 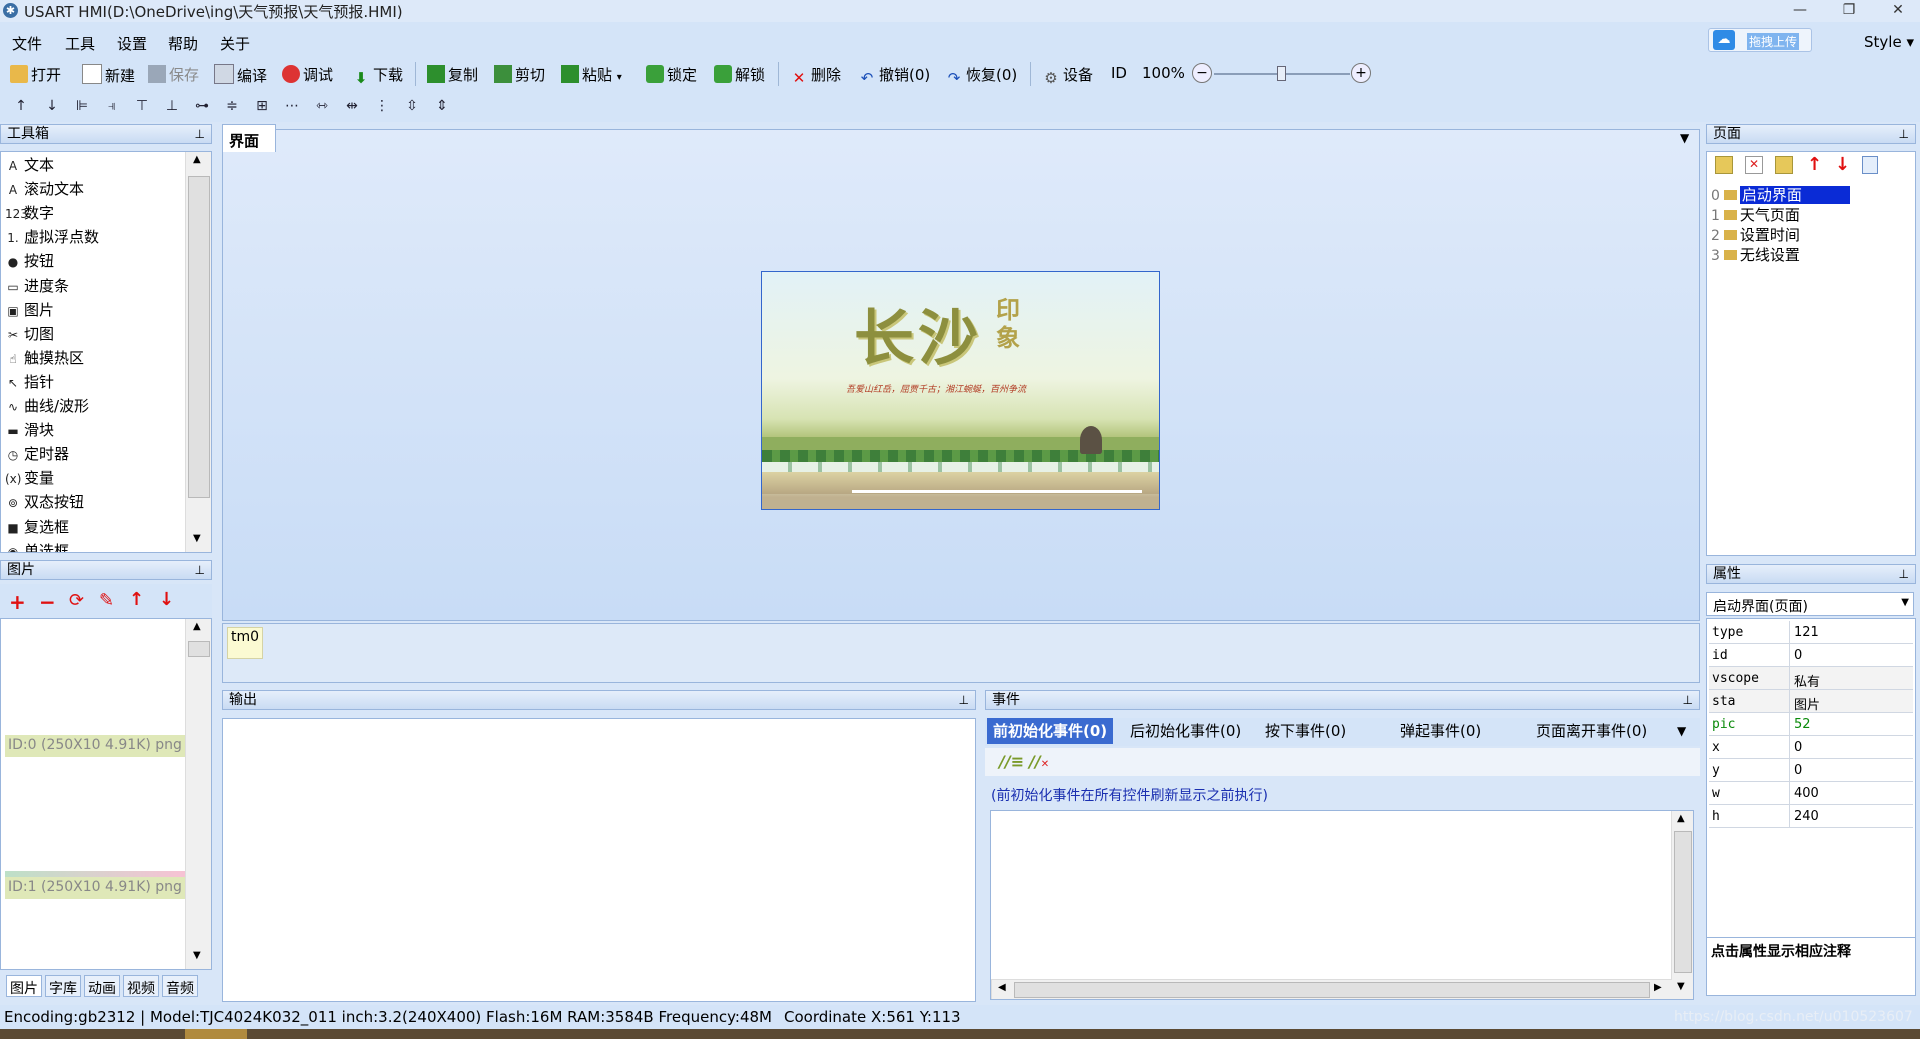 I want to click on toolbox-item: A 滚动文本, so click(x=44, y=188).